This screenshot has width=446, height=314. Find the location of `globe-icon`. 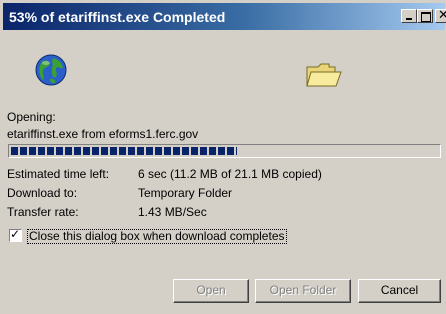

globe-icon is located at coordinates (51, 70).